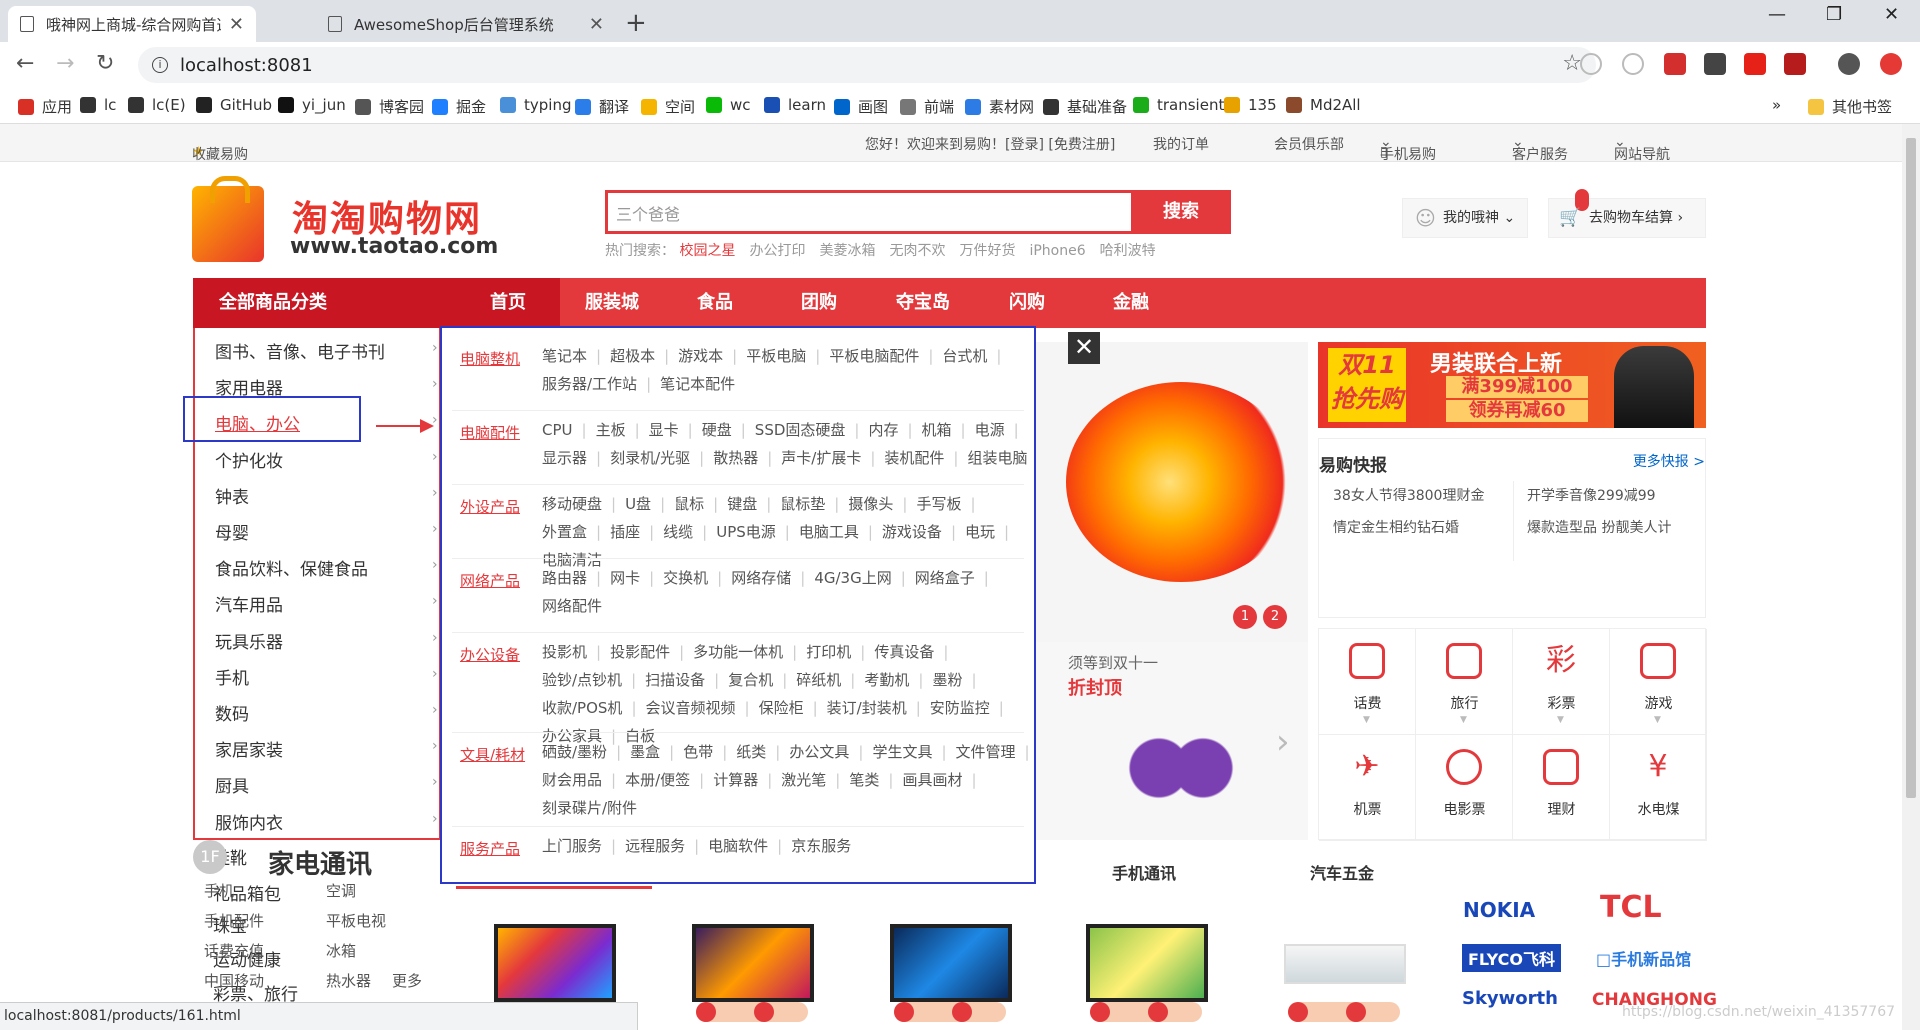 The height and width of the screenshot is (1030, 1920). What do you see at coordinates (602, 106) in the screenshot?
I see `bookmark-item: 翻译` at bounding box center [602, 106].